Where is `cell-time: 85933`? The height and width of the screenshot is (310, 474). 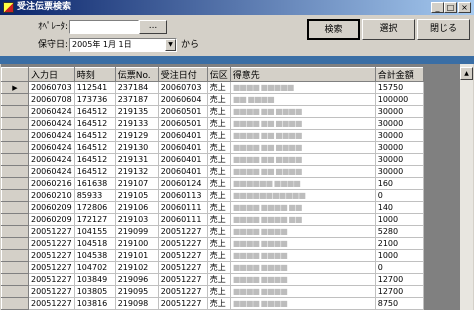
cell-time: 85933 is located at coordinates (95, 195).